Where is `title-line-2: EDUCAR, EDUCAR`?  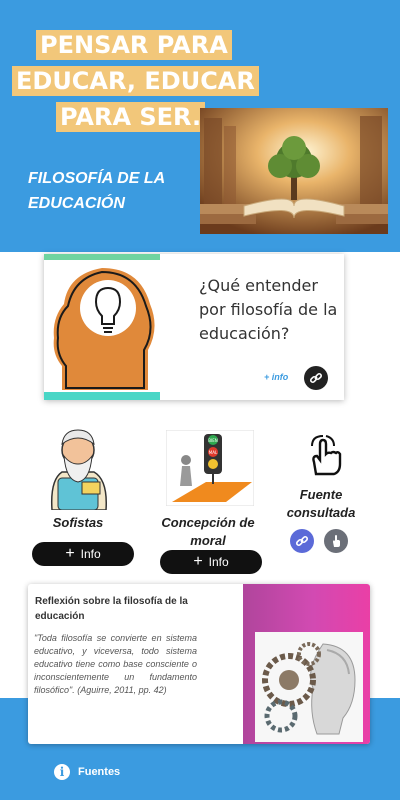
title-line-2: EDUCAR, EDUCAR is located at coordinates (135, 81).